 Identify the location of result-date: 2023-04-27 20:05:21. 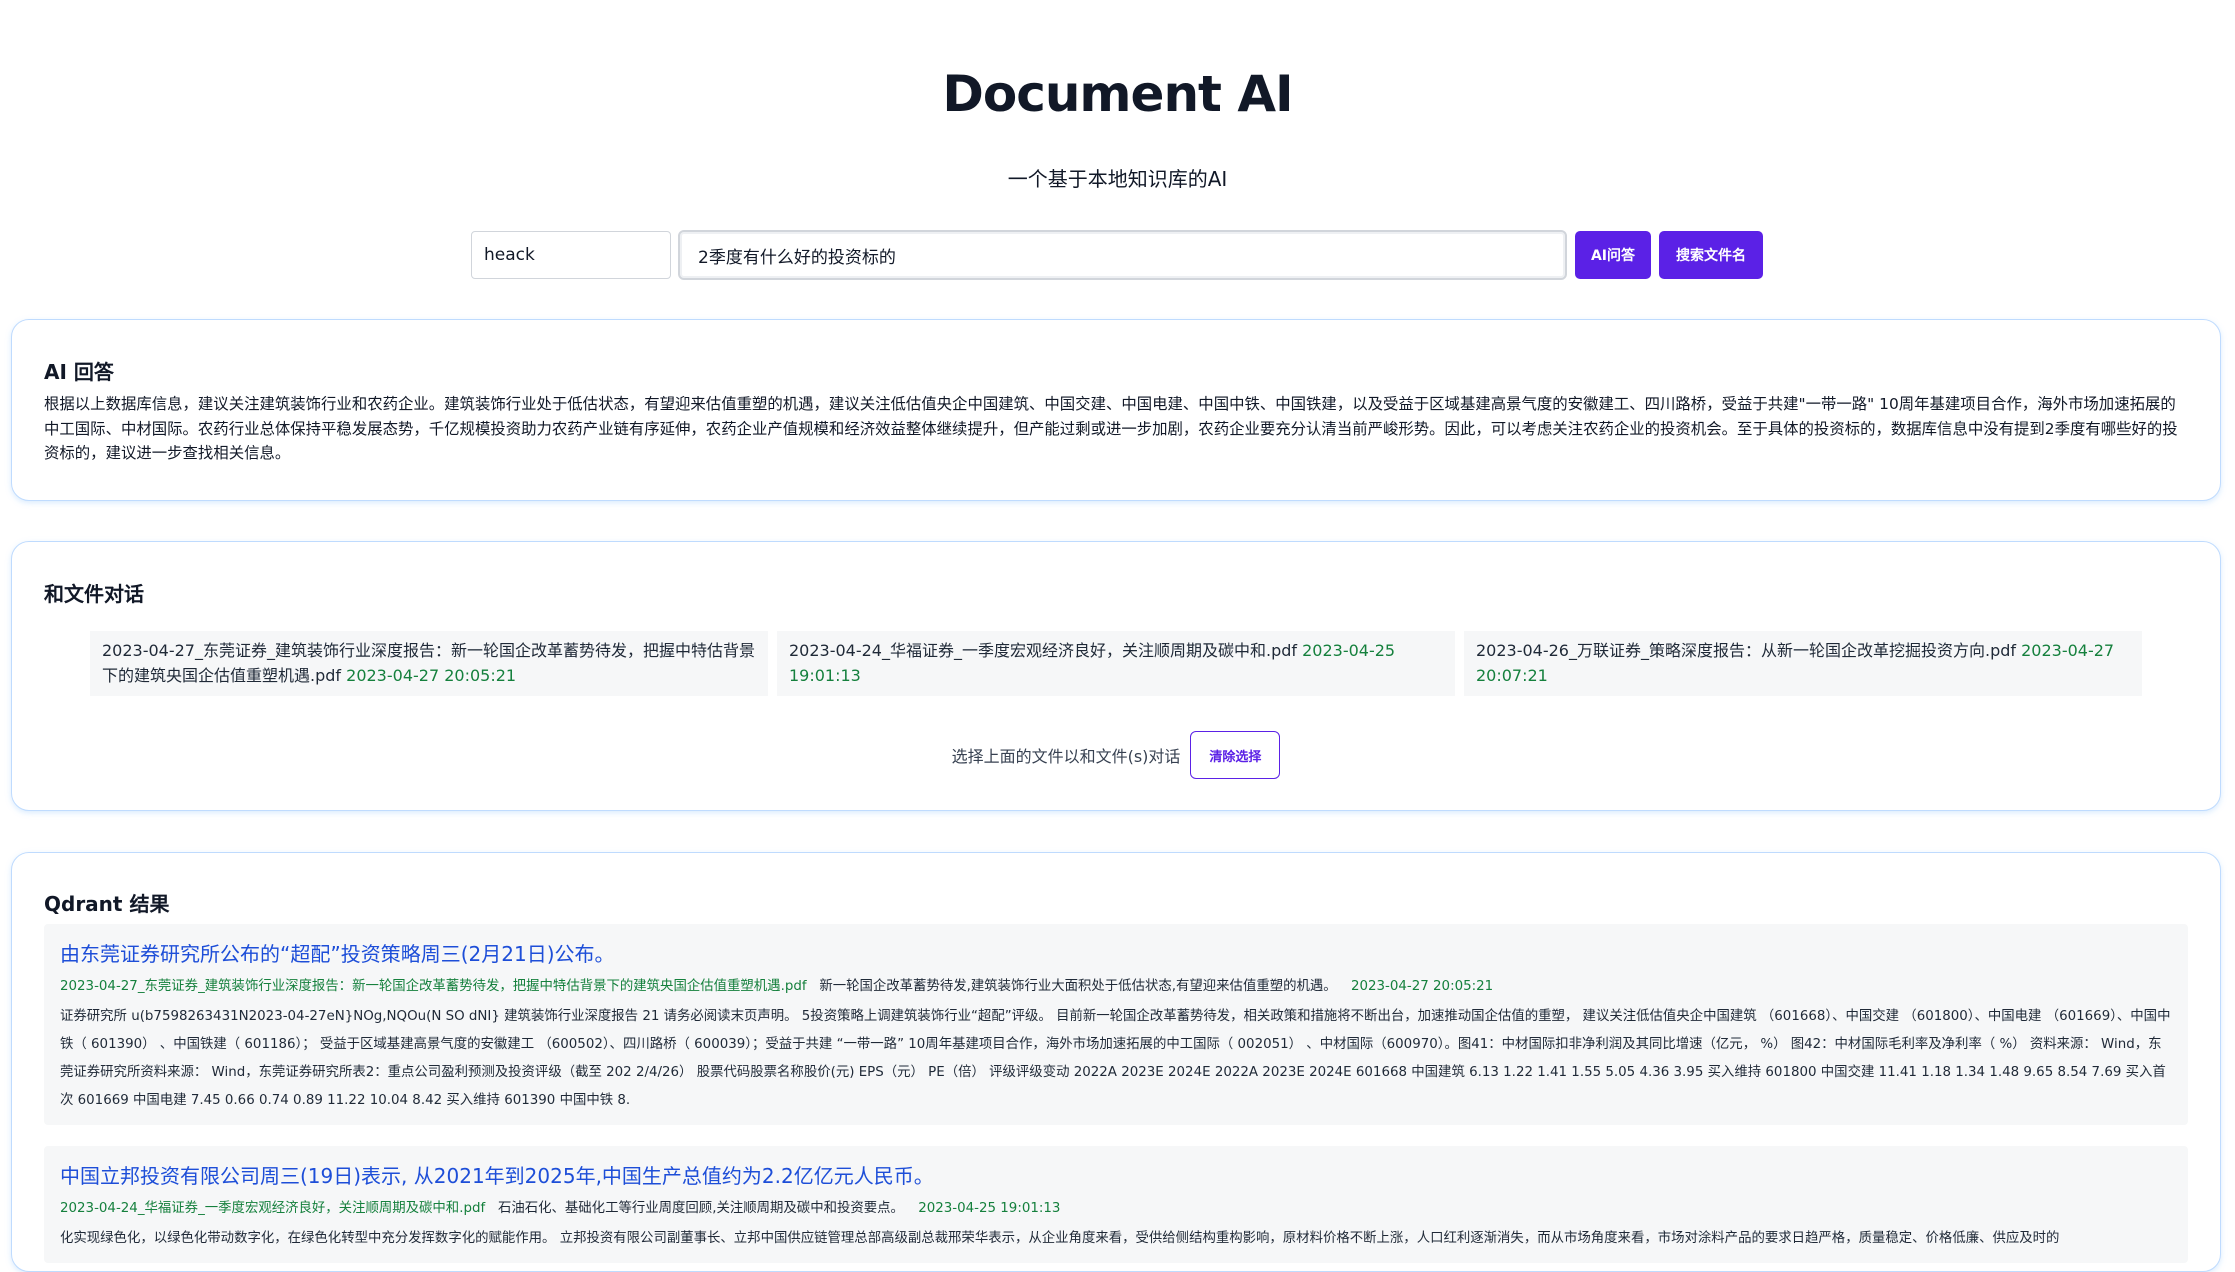
(1422, 986).